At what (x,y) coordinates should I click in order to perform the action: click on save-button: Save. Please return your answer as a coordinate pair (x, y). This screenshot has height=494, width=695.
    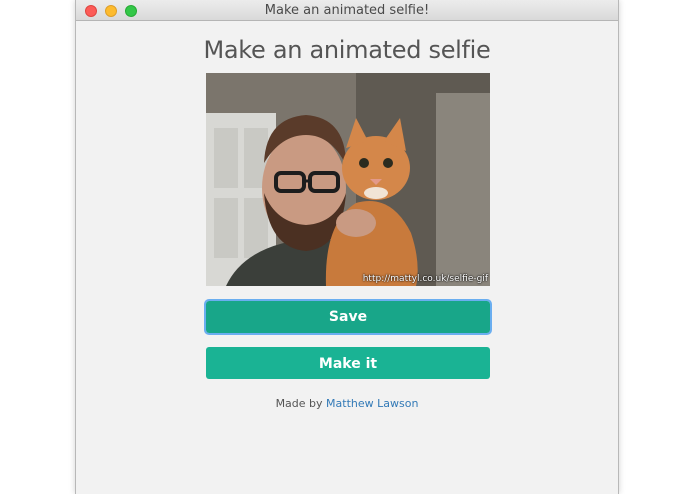
    Looking at the image, I should click on (348, 317).